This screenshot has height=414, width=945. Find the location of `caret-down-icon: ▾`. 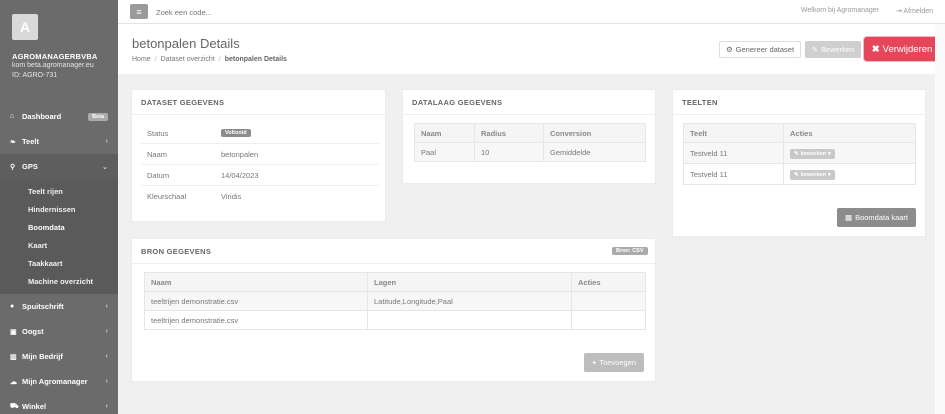

caret-down-icon: ▾ is located at coordinates (829, 174).